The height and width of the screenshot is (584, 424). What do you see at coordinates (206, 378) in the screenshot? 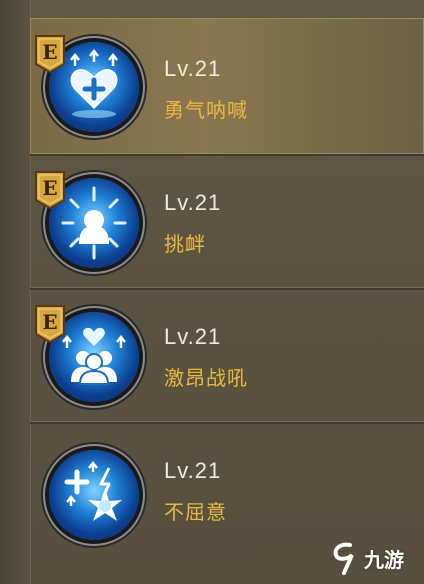
I see `skill-name: 激昂战吼` at bounding box center [206, 378].